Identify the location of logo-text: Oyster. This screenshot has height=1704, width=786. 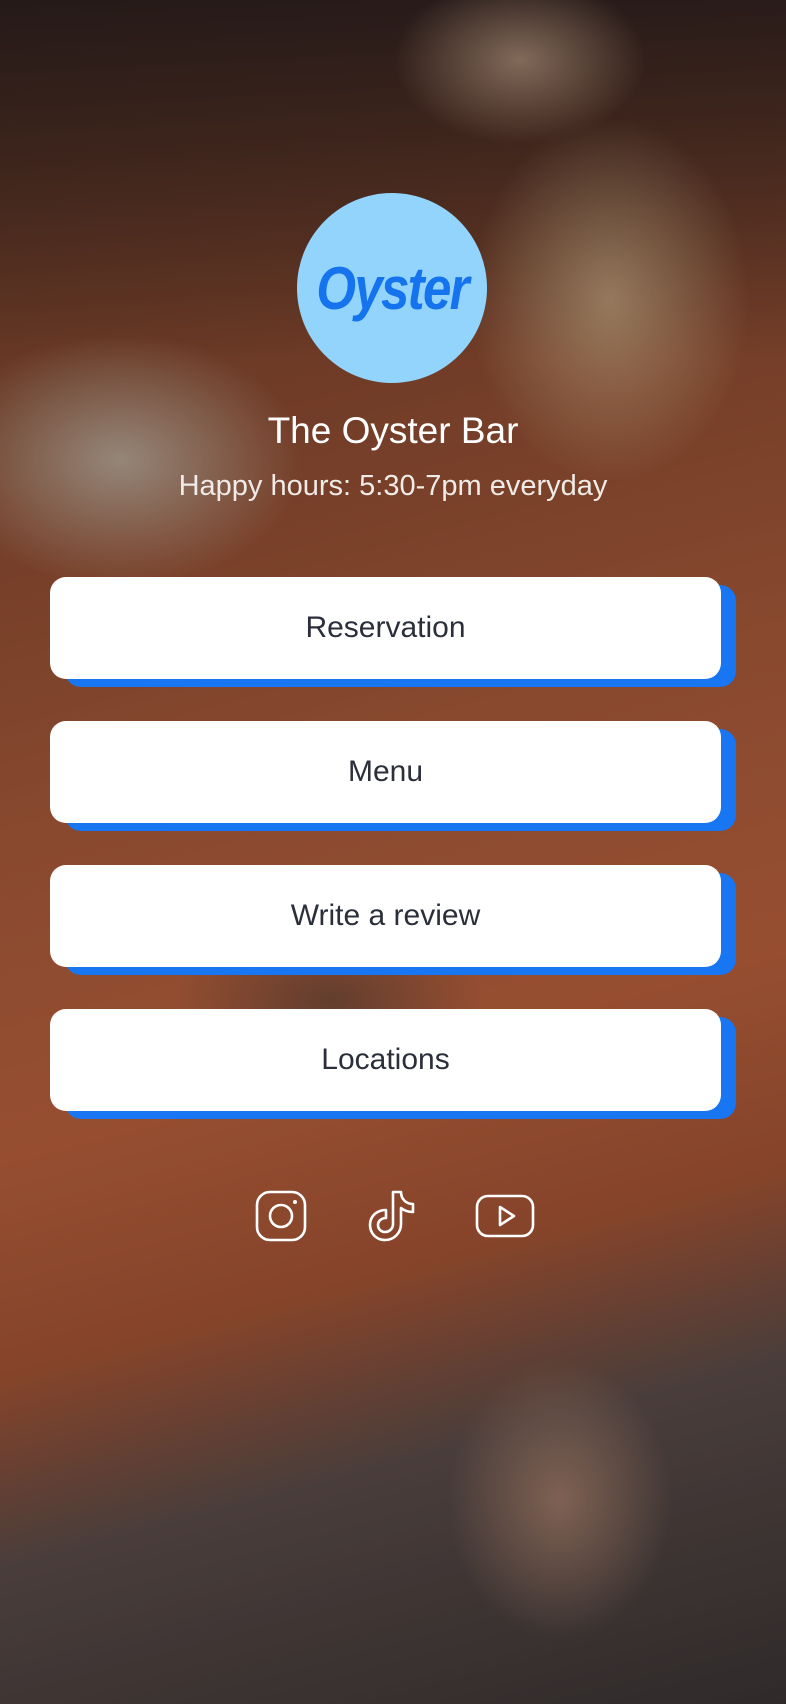
(392, 288).